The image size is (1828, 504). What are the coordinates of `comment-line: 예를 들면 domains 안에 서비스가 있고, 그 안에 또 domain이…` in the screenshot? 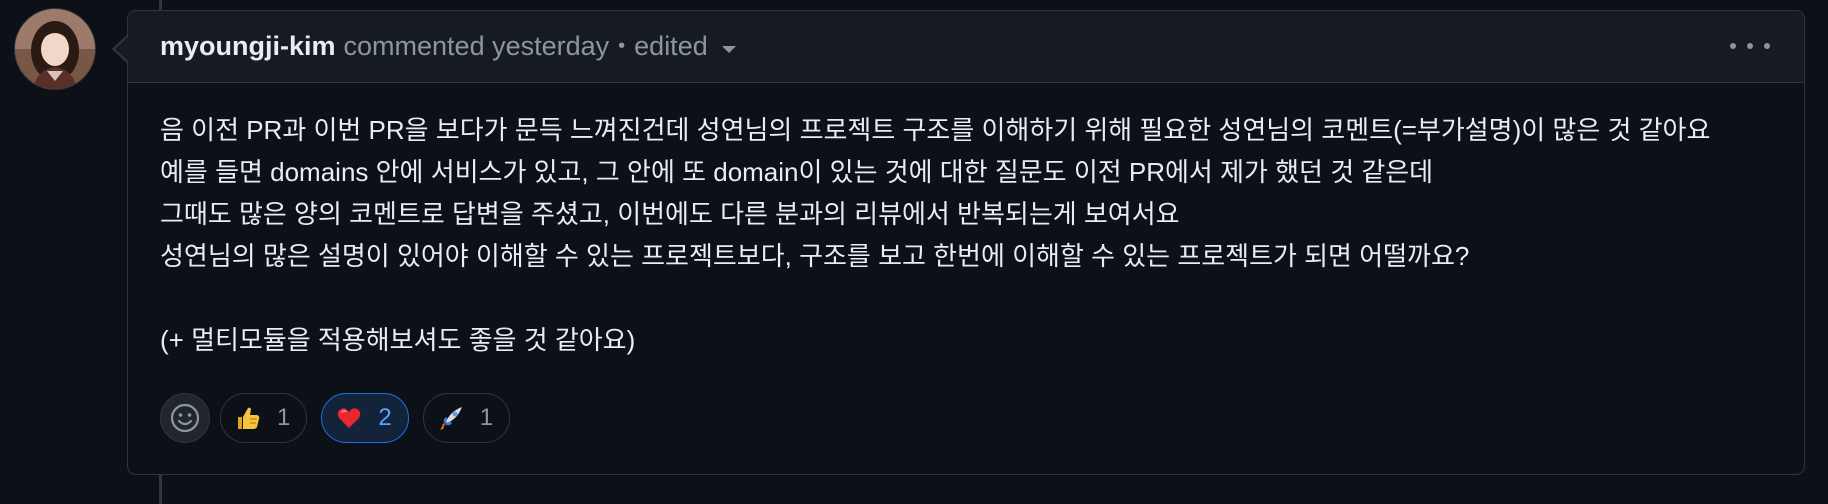 It's located at (797, 172).